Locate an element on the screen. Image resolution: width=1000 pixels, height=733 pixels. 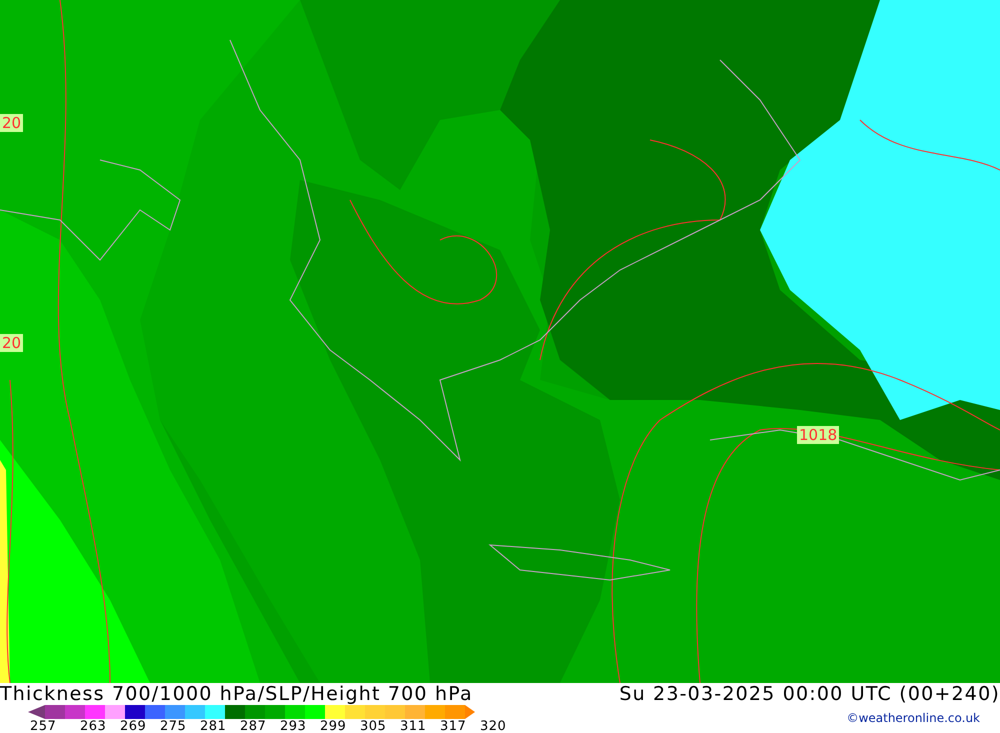
legend-tick-label: 293 is located at coordinates (294, 726).